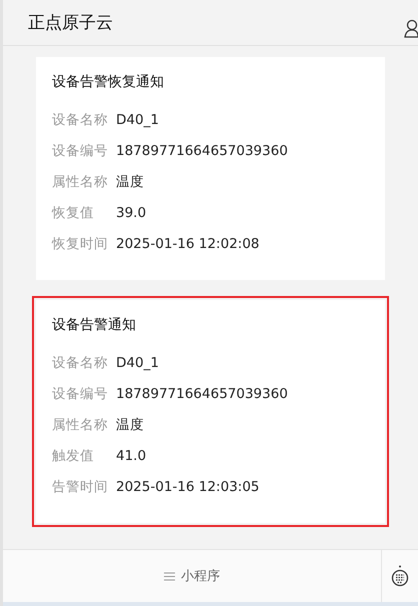 Image resolution: width=418 pixels, height=606 pixels. Describe the element at coordinates (188, 244) in the screenshot. I see `field-value: 2025-01-16 12:02:08` at that location.